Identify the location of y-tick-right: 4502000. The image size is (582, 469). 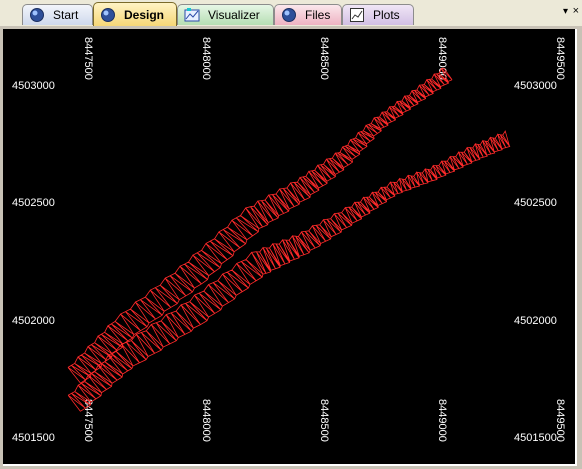
(535, 321).